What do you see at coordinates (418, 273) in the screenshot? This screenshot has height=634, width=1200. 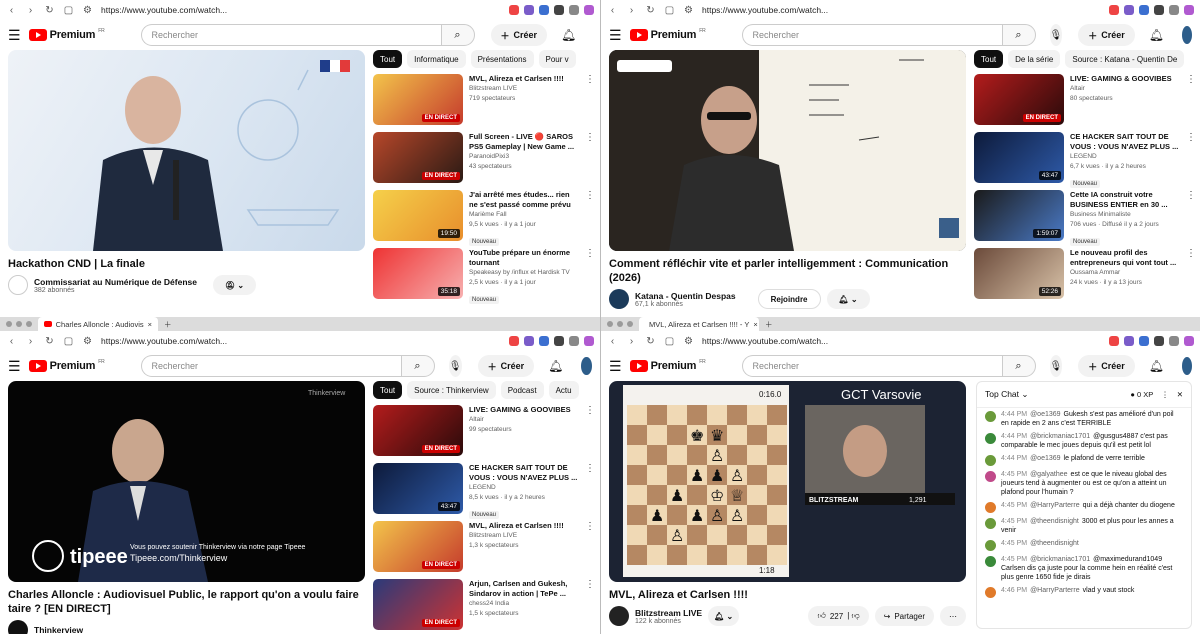 I see `thumbnail: 35:18` at bounding box center [418, 273].